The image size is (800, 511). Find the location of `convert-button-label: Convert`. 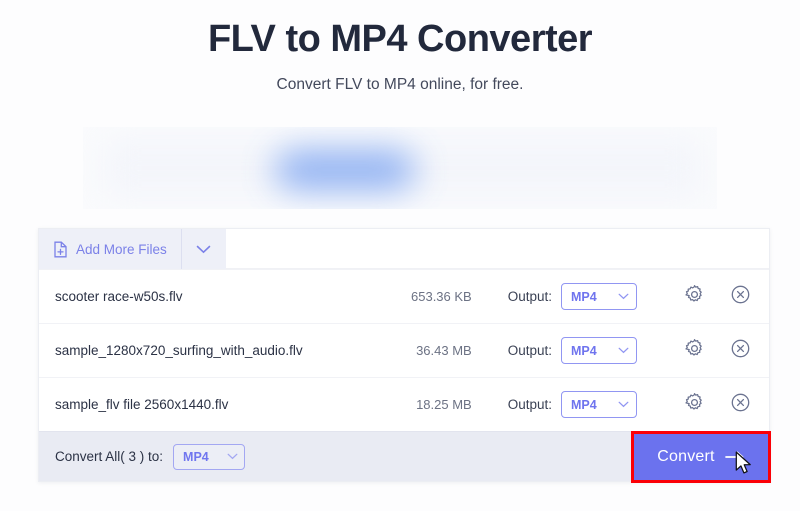

convert-button-label: Convert is located at coordinates (686, 456).